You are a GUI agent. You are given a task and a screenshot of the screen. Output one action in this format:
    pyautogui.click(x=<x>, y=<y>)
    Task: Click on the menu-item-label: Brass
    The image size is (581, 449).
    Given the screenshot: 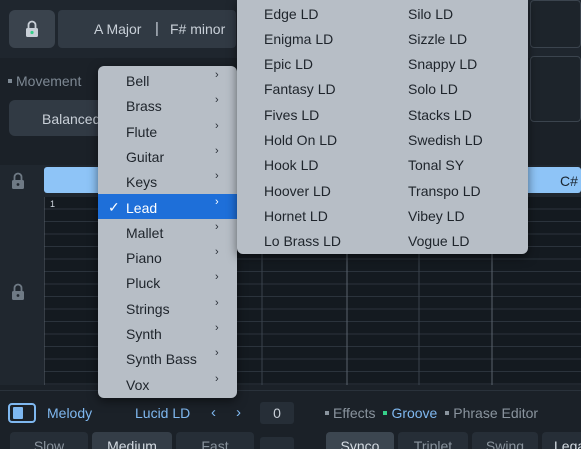 What is the action you would take?
    pyautogui.click(x=144, y=106)
    